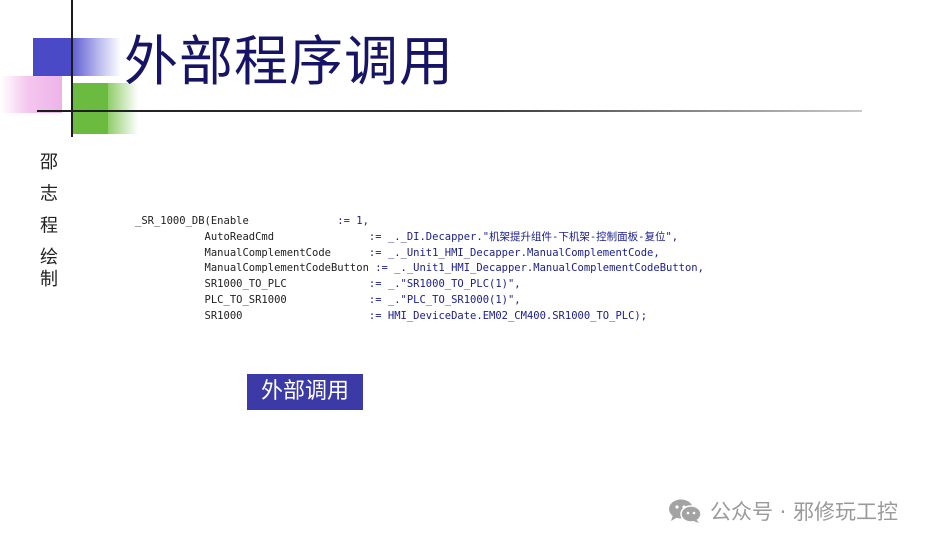 This screenshot has width=926, height=547. What do you see at coordinates (444, 299) in the screenshot?
I see `code-value: := _."PLC_TO_SR1000(1)",` at bounding box center [444, 299].